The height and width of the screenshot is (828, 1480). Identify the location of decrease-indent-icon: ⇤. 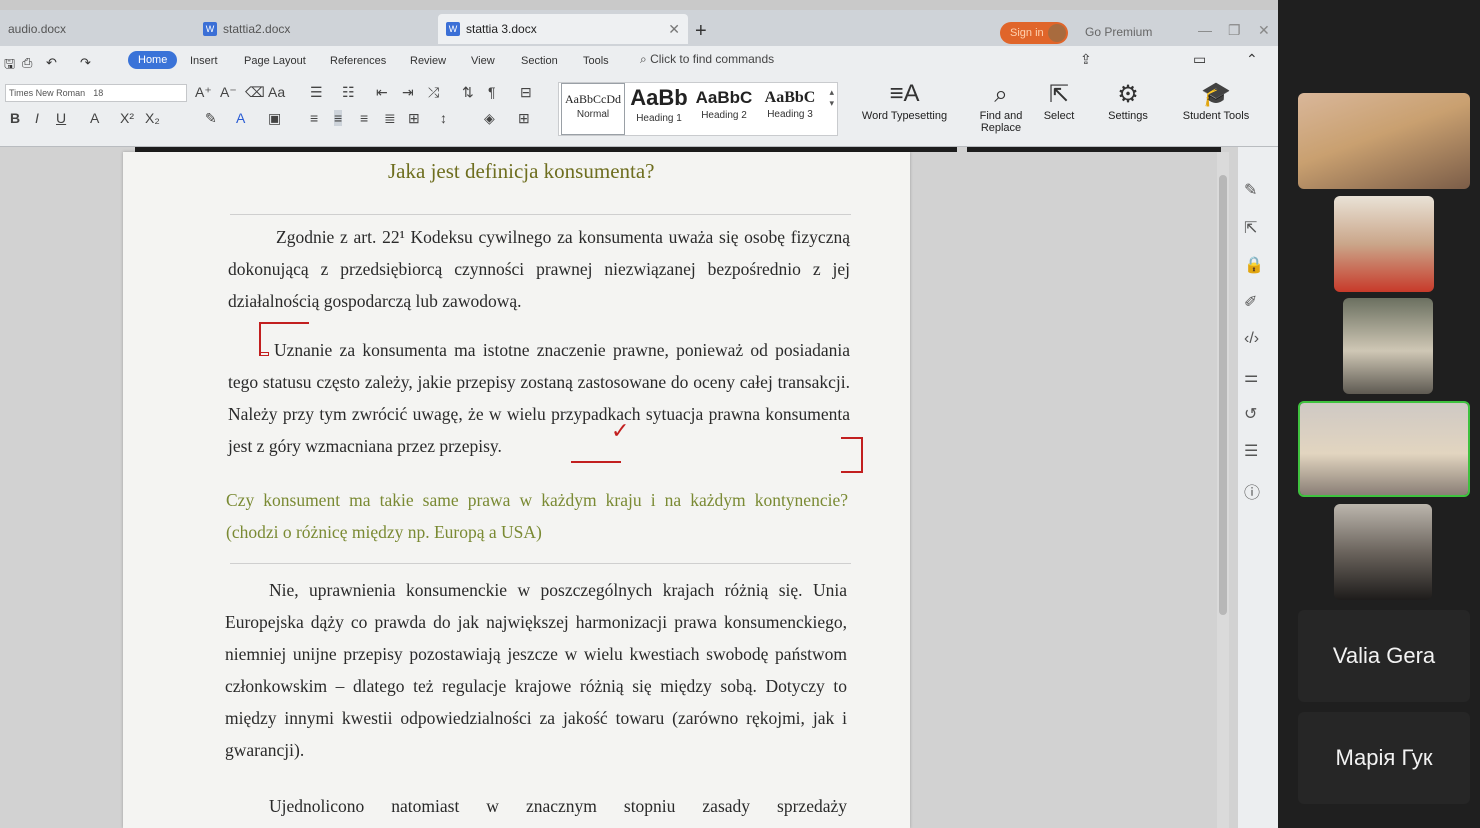
(382, 92).